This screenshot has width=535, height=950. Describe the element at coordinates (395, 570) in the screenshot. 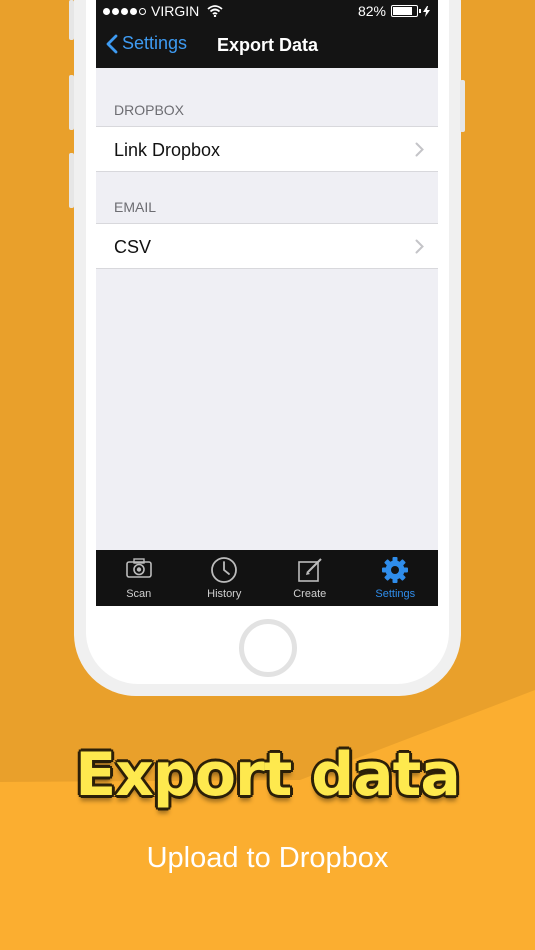

I see `gear-icon` at that location.